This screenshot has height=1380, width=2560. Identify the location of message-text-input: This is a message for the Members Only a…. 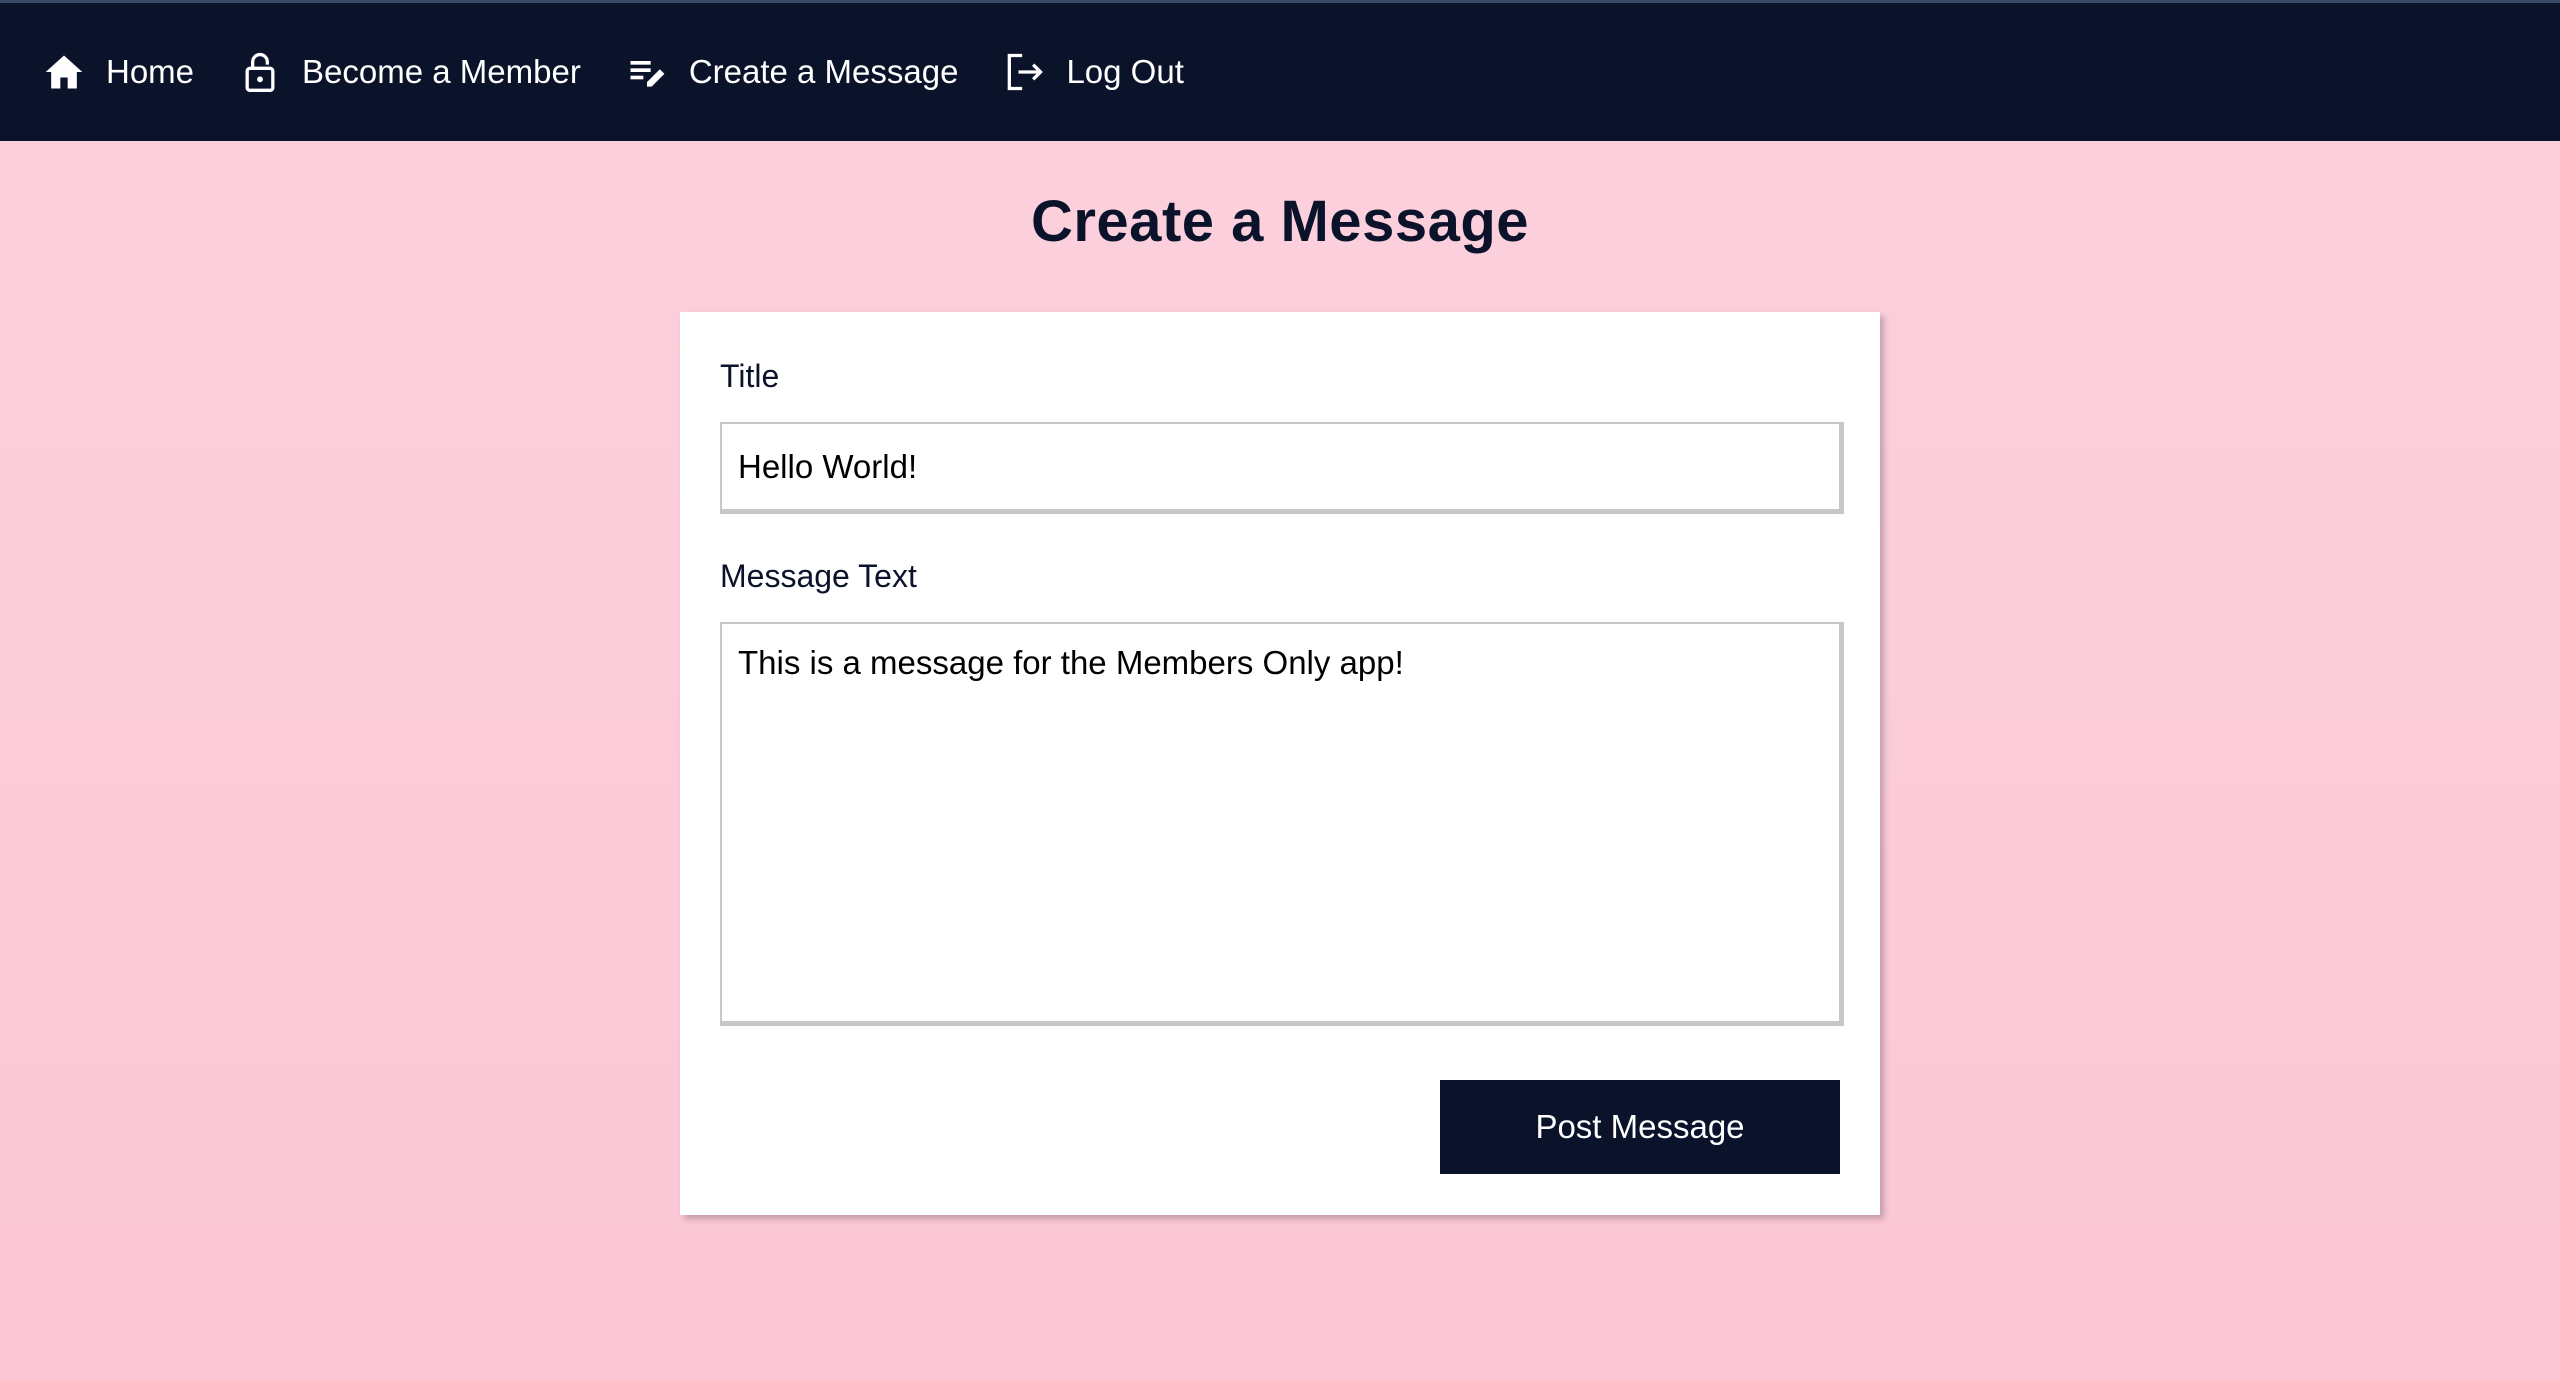
(1282, 824).